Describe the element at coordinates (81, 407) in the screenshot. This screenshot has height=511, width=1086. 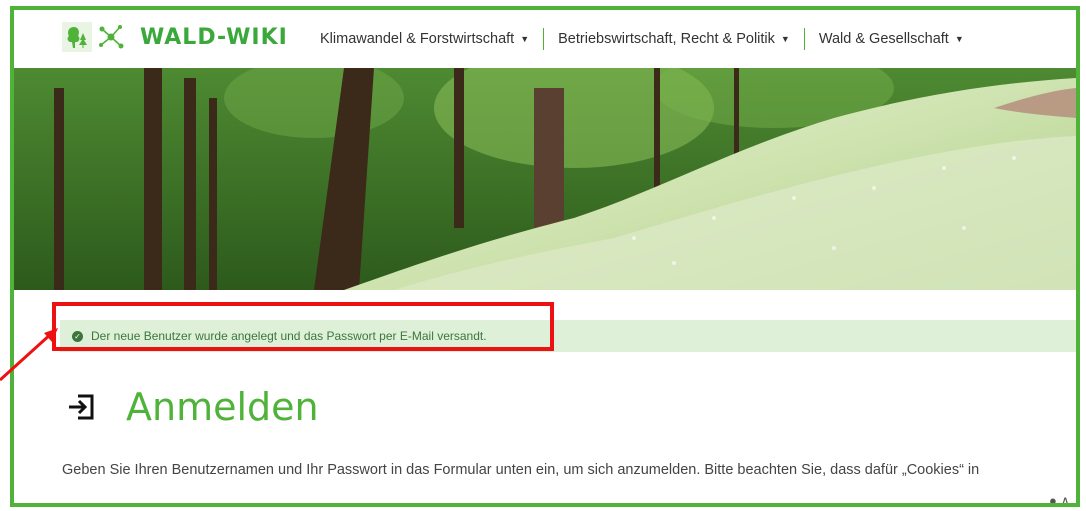
I see `login-icon` at that location.